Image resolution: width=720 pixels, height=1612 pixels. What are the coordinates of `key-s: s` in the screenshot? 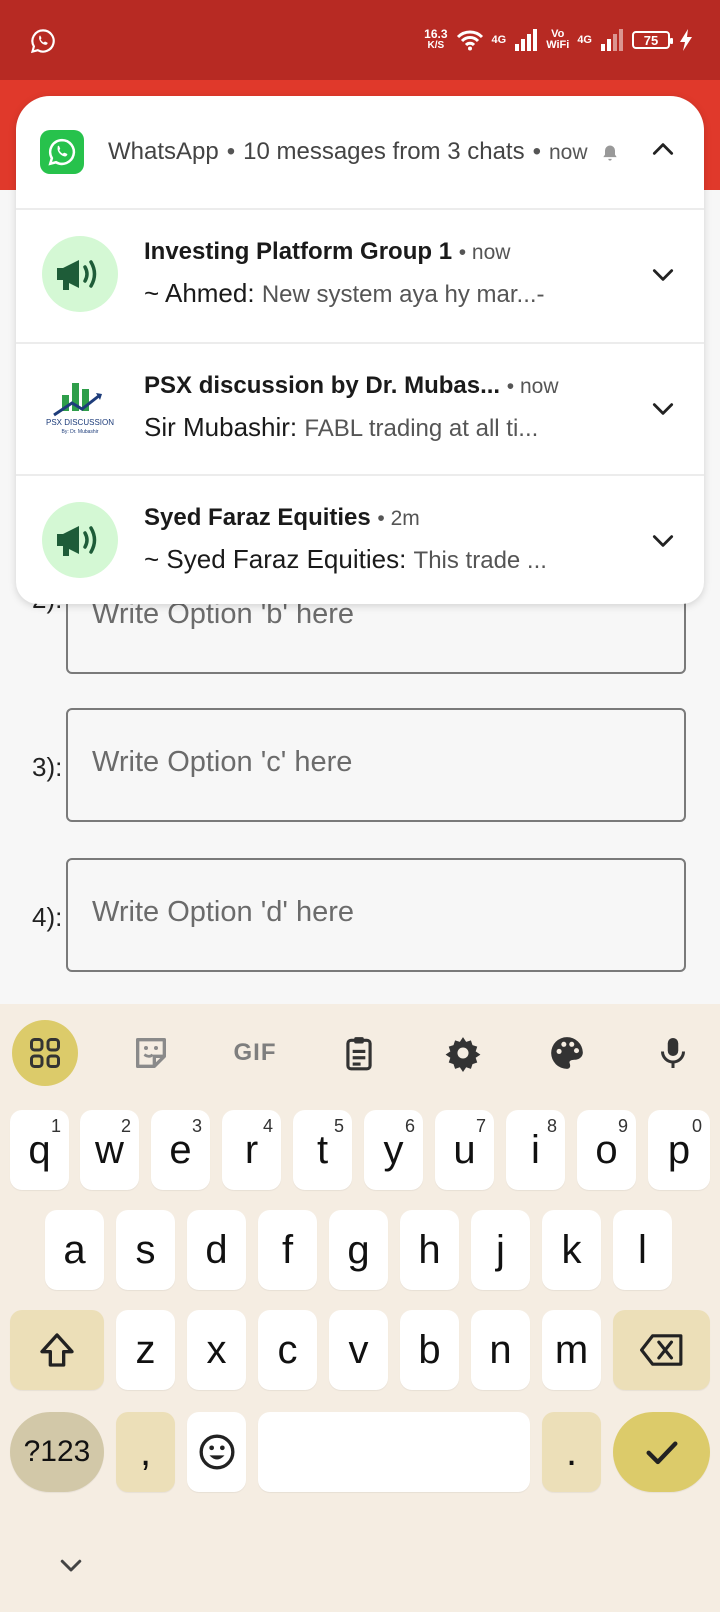 It's located at (145, 1250).